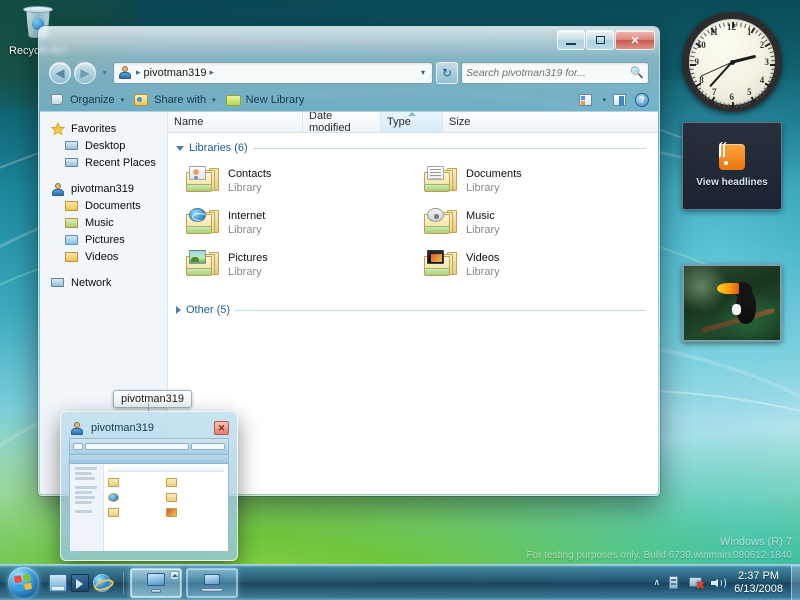 Image resolution: width=800 pixels, height=600 pixels. What do you see at coordinates (301, 268) in the screenshot?
I see `list-item: Pictures Library` at bounding box center [301, 268].